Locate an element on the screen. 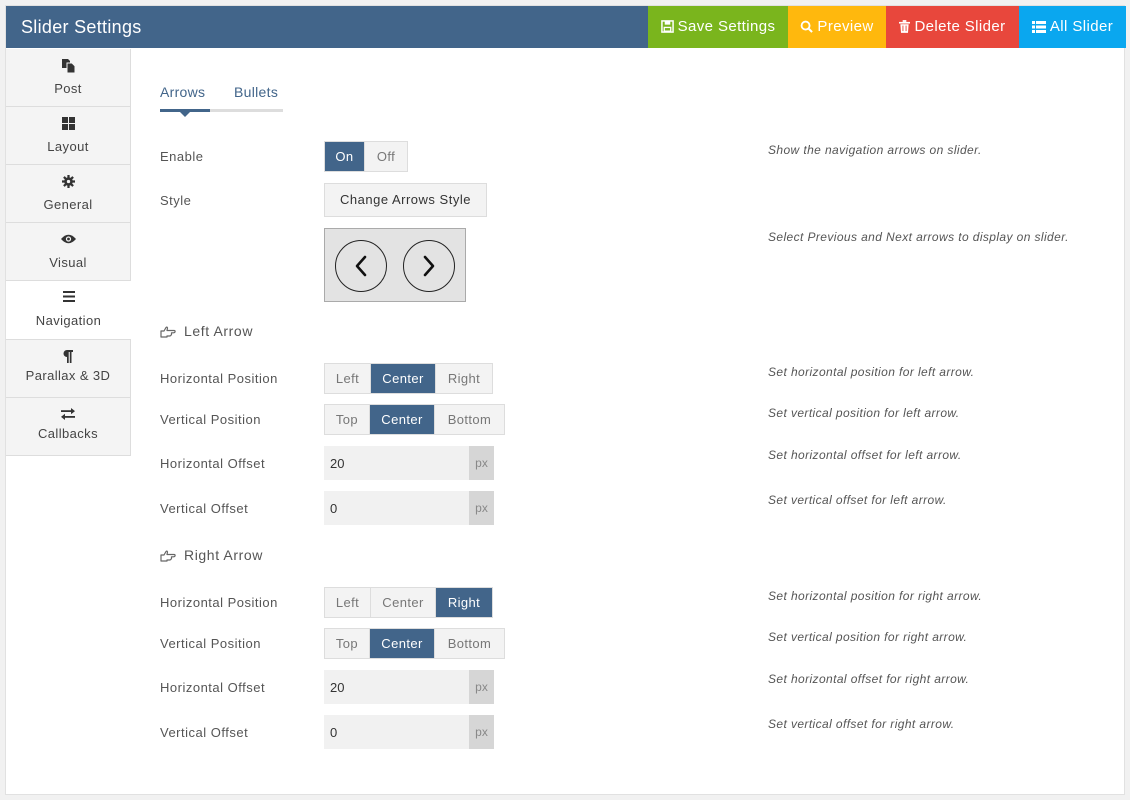 This screenshot has width=1130, height=800. grid-icon is located at coordinates (68, 123).